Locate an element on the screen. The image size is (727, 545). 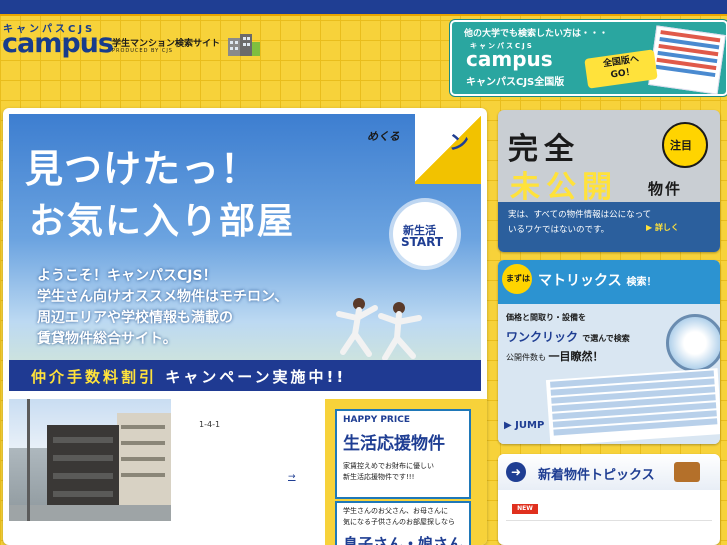
campaign-text-part1: 仲介手数料割引 is located at coordinates (94, 377).